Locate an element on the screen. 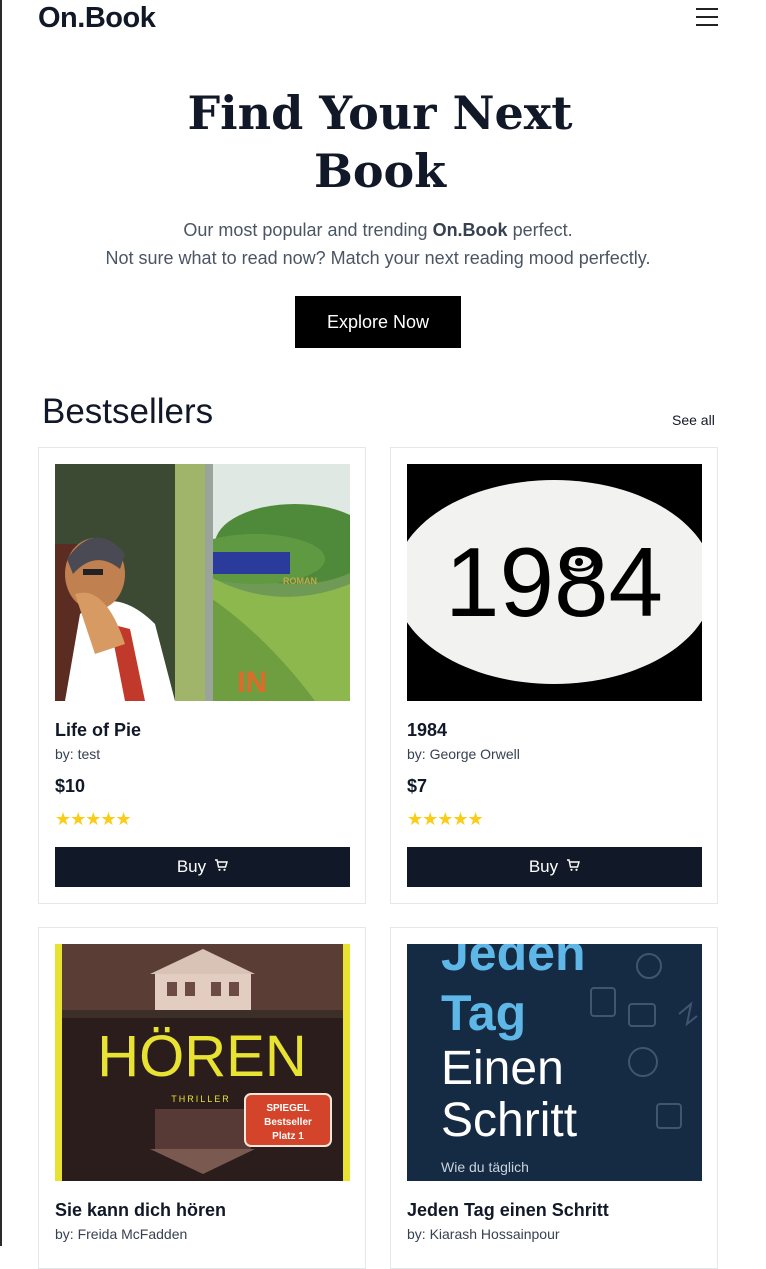 This screenshot has width=766, height=1269. book-title: 1984 is located at coordinates (427, 730).